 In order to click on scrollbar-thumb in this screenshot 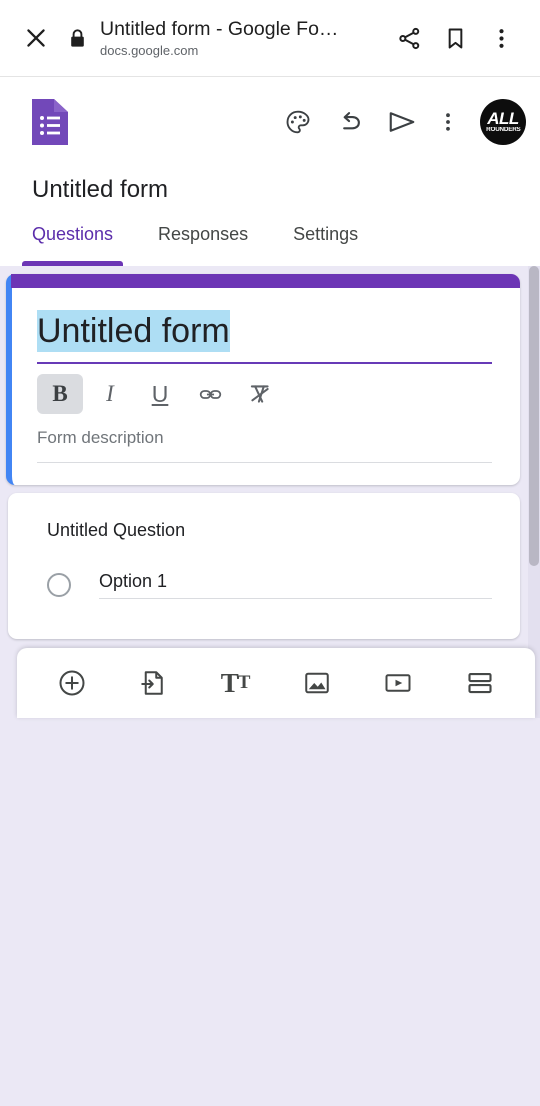, I will do `click(534, 416)`.